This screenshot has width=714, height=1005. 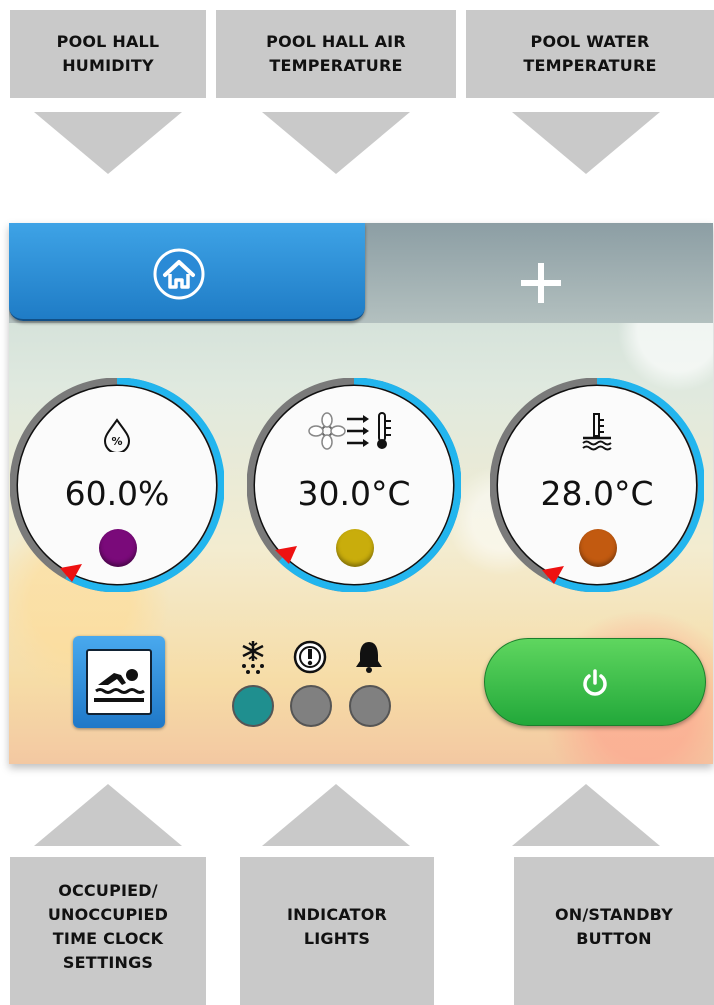 What do you see at coordinates (336, 143) in the screenshot?
I see `callout-air-temperature-arrow` at bounding box center [336, 143].